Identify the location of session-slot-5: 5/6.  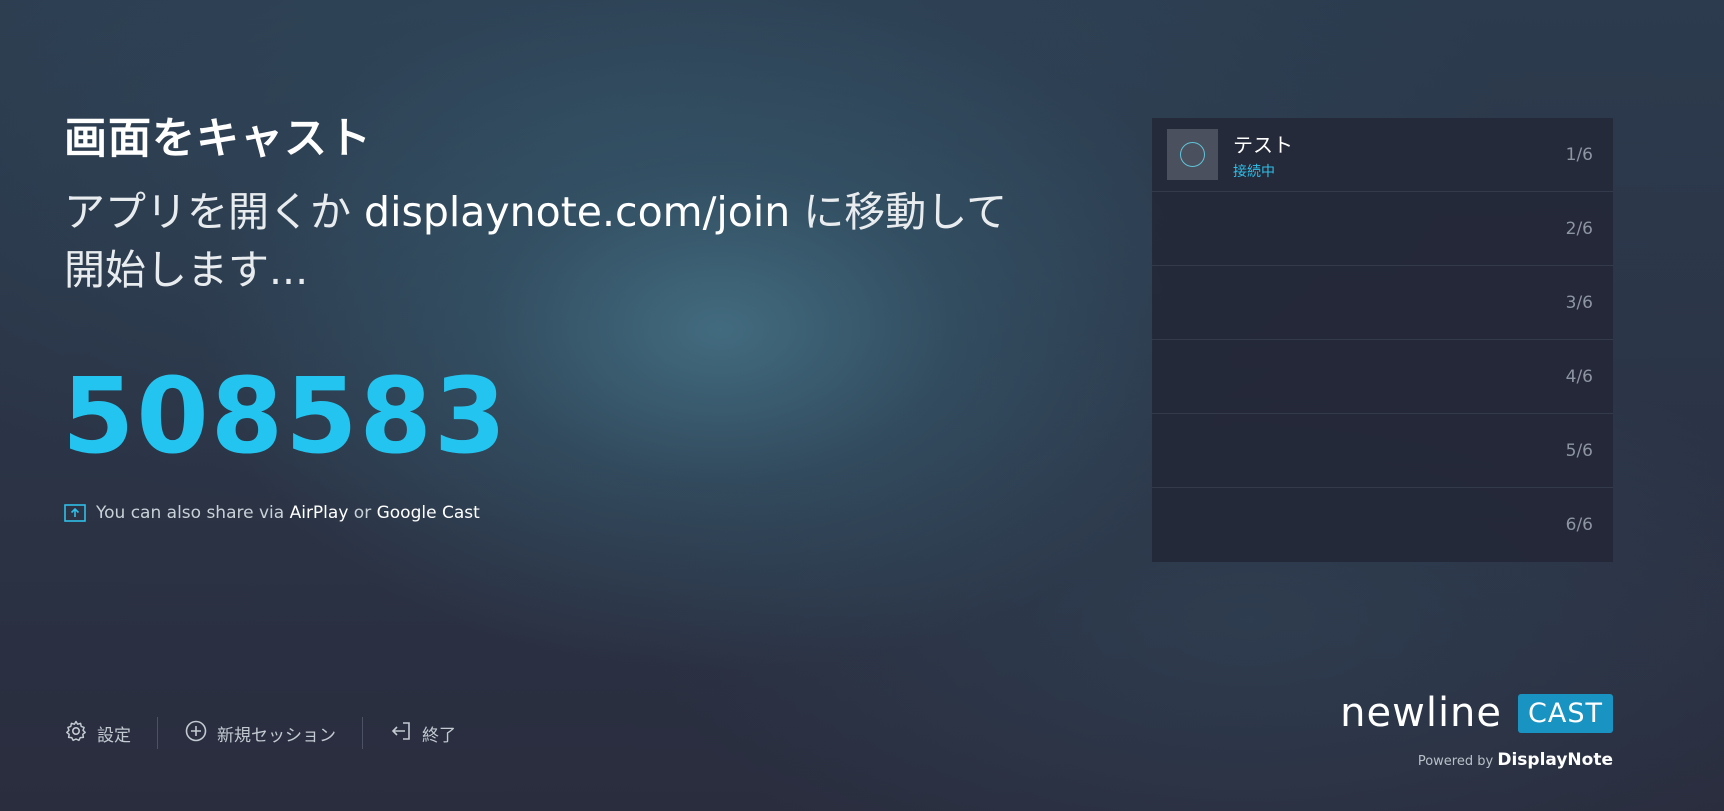
(1382, 451).